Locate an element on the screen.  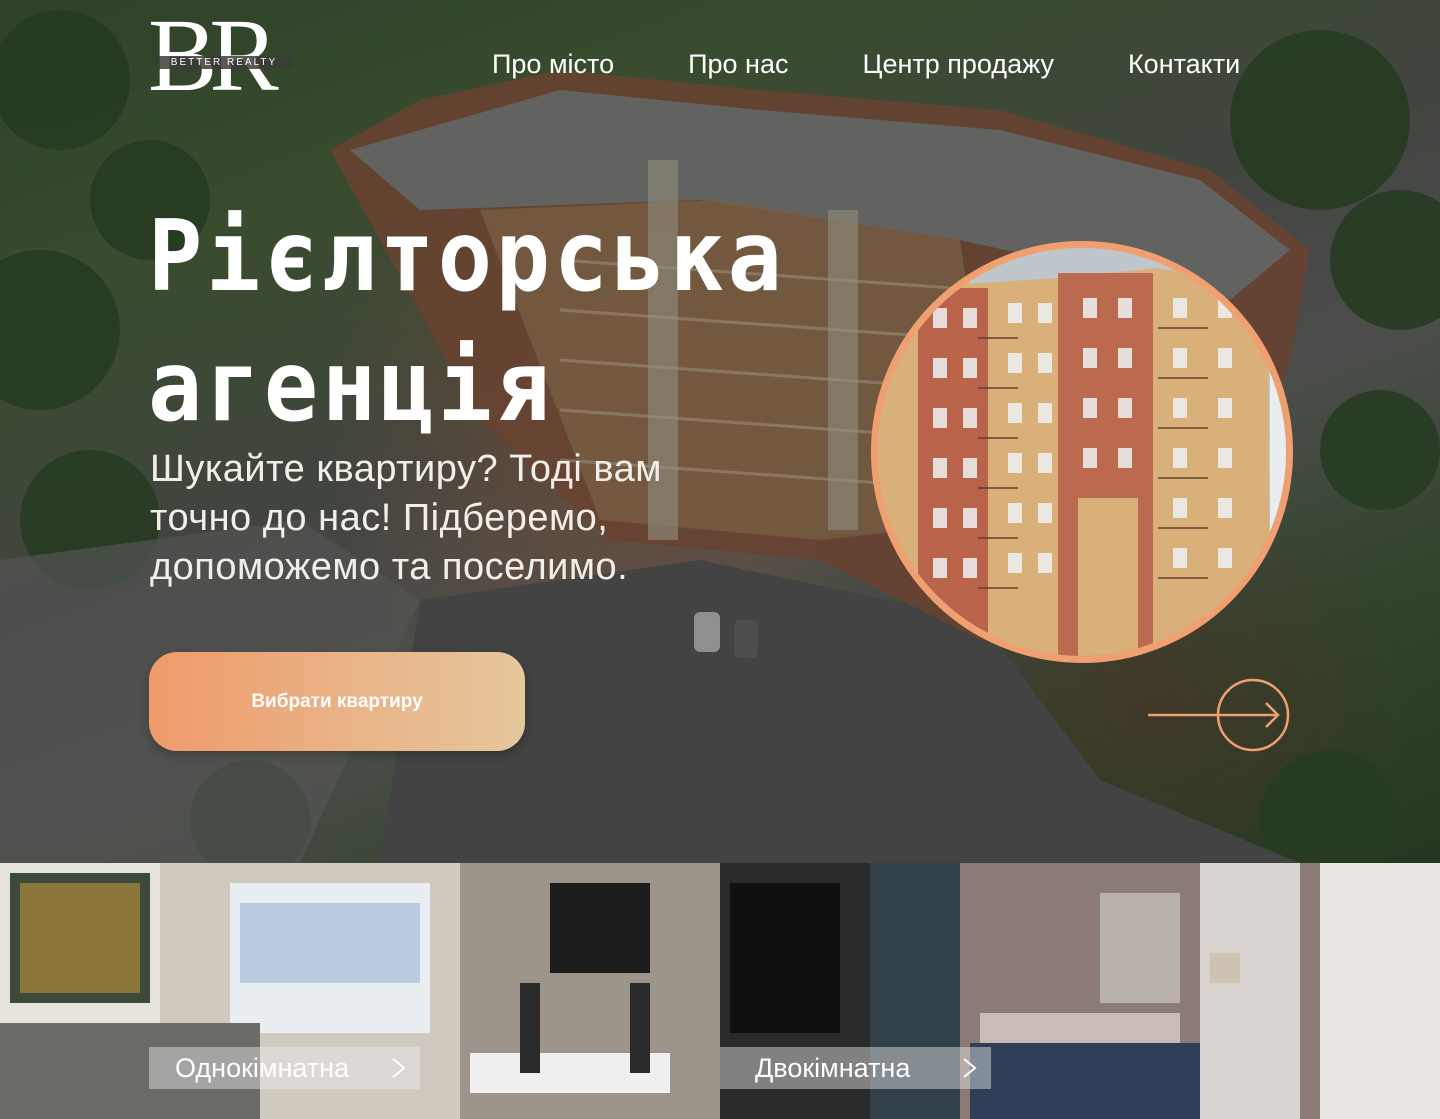
two-room-link: Двокімнатна is located at coordinates (855, 1068).